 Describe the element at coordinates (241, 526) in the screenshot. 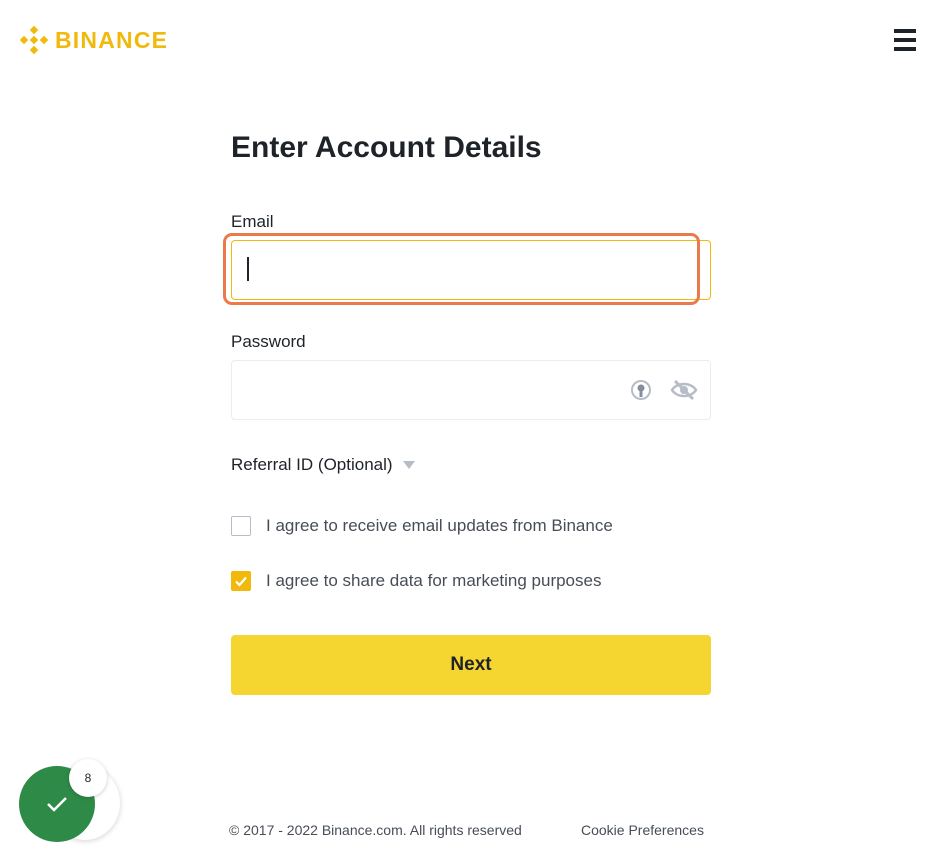

I see `email-updates-checkbox` at that location.